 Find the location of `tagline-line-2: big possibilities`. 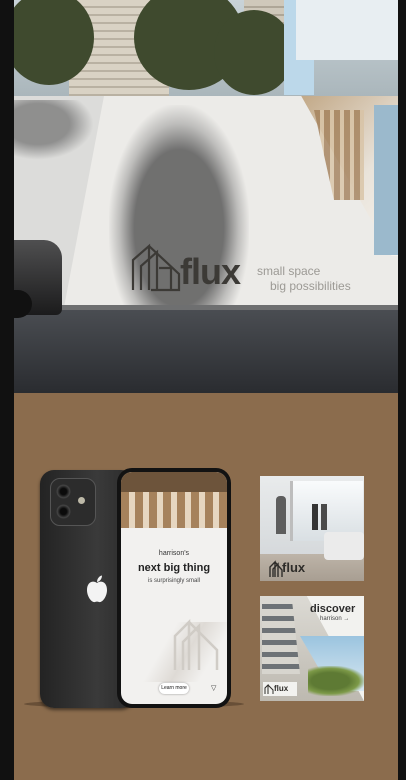

tagline-line-2: big possibilities is located at coordinates (310, 286).